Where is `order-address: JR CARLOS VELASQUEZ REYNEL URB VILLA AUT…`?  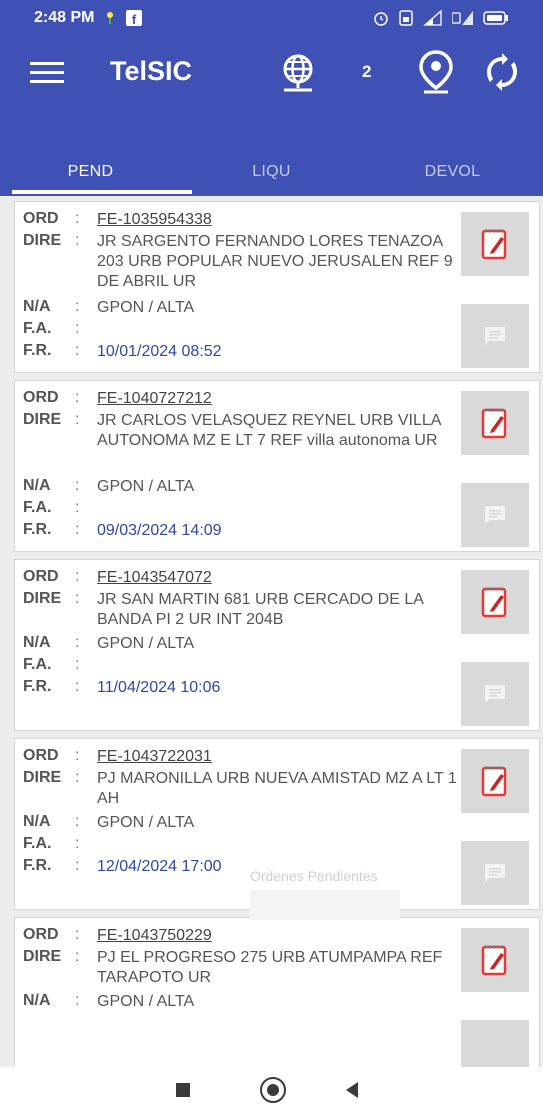
order-address: JR CARLOS VELASQUEZ REYNEL URB VILLA AUT… is located at coordinates (269, 430).